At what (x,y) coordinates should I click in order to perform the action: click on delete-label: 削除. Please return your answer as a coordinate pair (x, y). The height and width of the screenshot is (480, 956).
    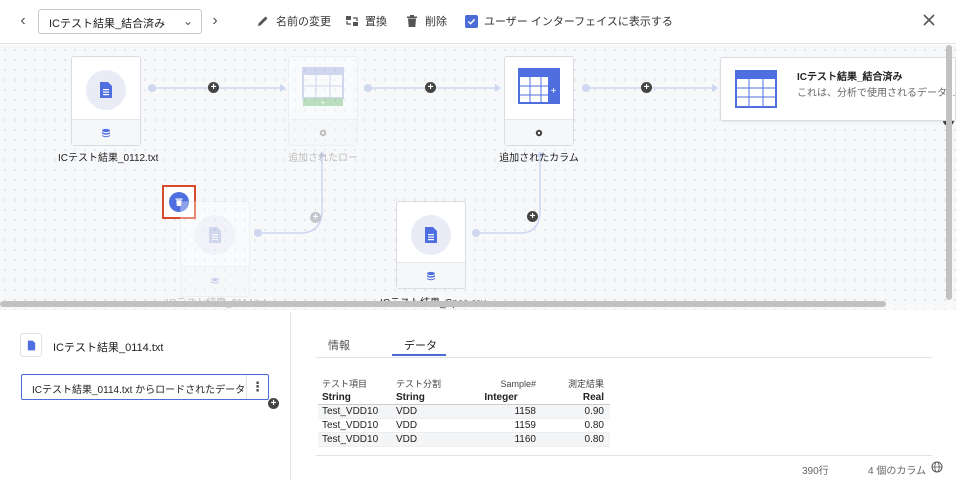
    Looking at the image, I should click on (436, 22).